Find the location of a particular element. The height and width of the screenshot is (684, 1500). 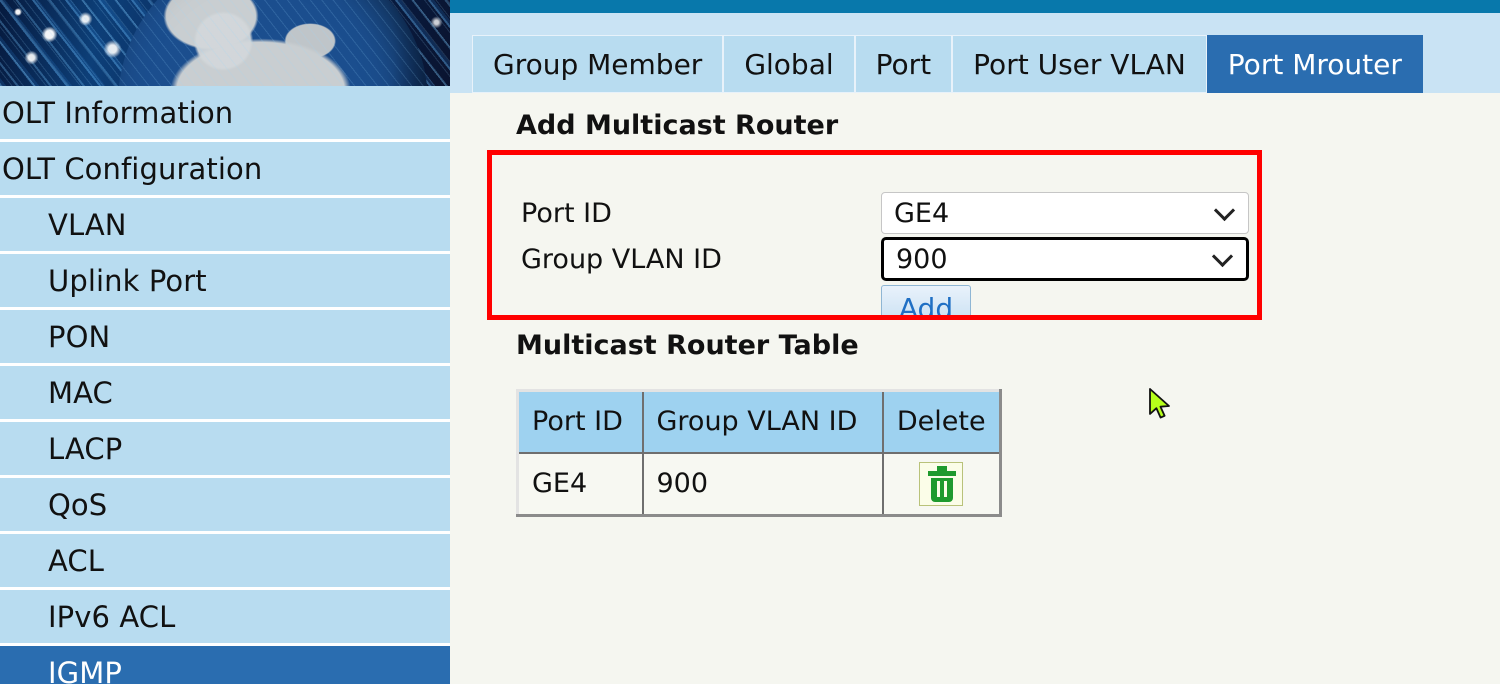

column-header-group-vlan-id: Group VLAN ID is located at coordinates (762, 421).